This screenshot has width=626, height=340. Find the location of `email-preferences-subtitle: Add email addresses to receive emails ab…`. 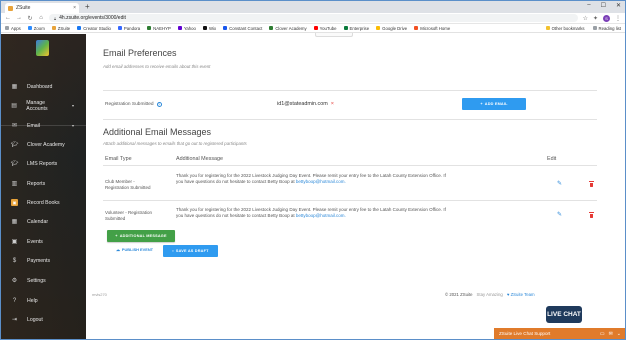

email-preferences-subtitle: Add email addresses to receive emails ab… is located at coordinates (157, 66).